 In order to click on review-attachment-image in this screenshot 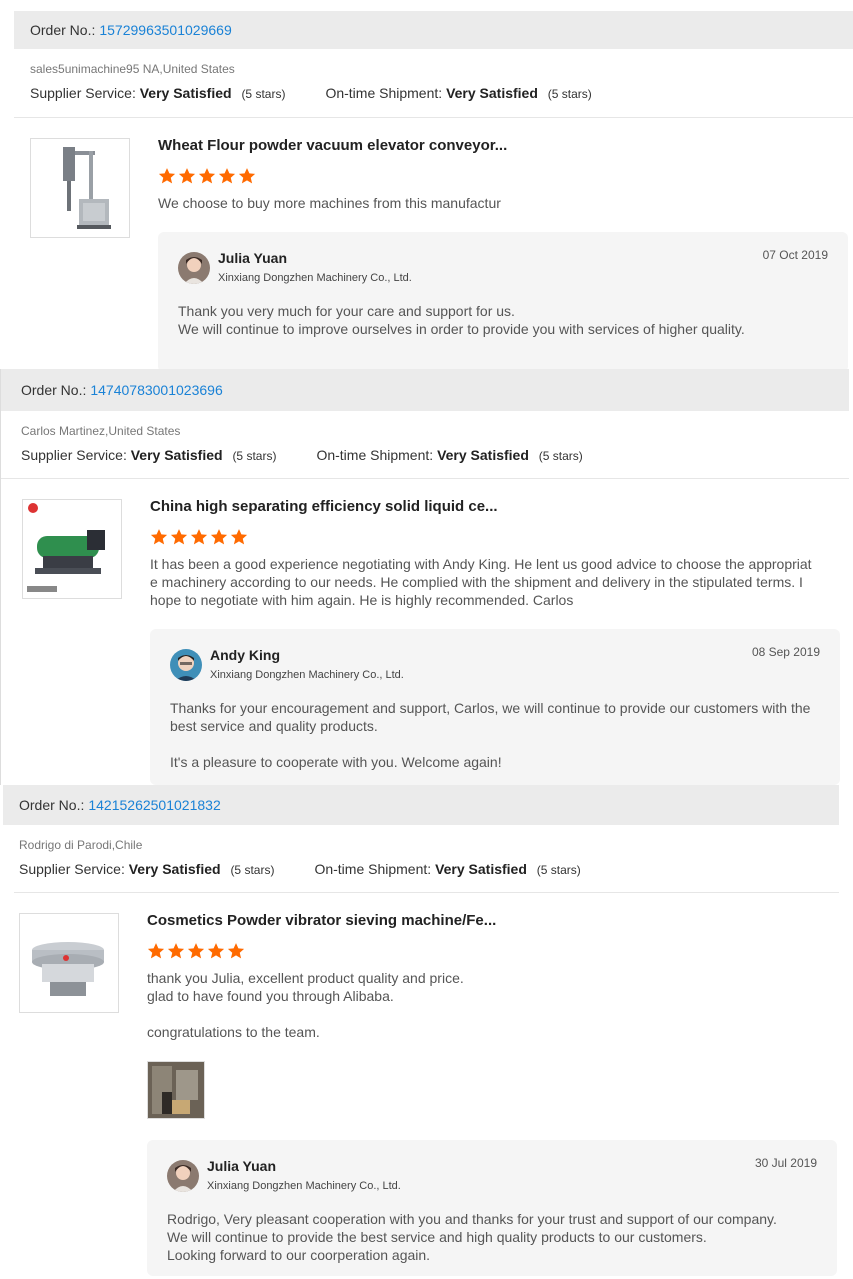, I will do `click(176, 1090)`.